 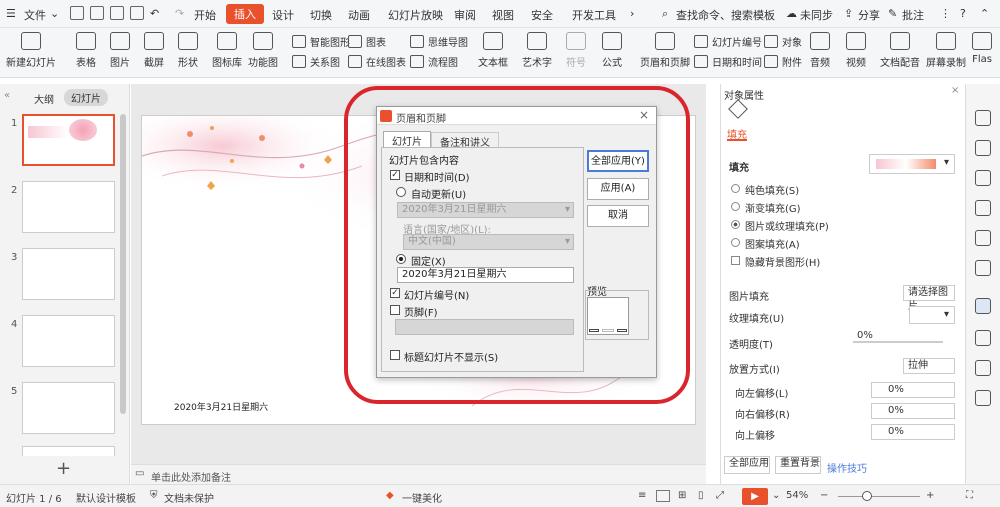 I want to click on screen-record-button: 屏幕录制, so click(x=946, y=50).